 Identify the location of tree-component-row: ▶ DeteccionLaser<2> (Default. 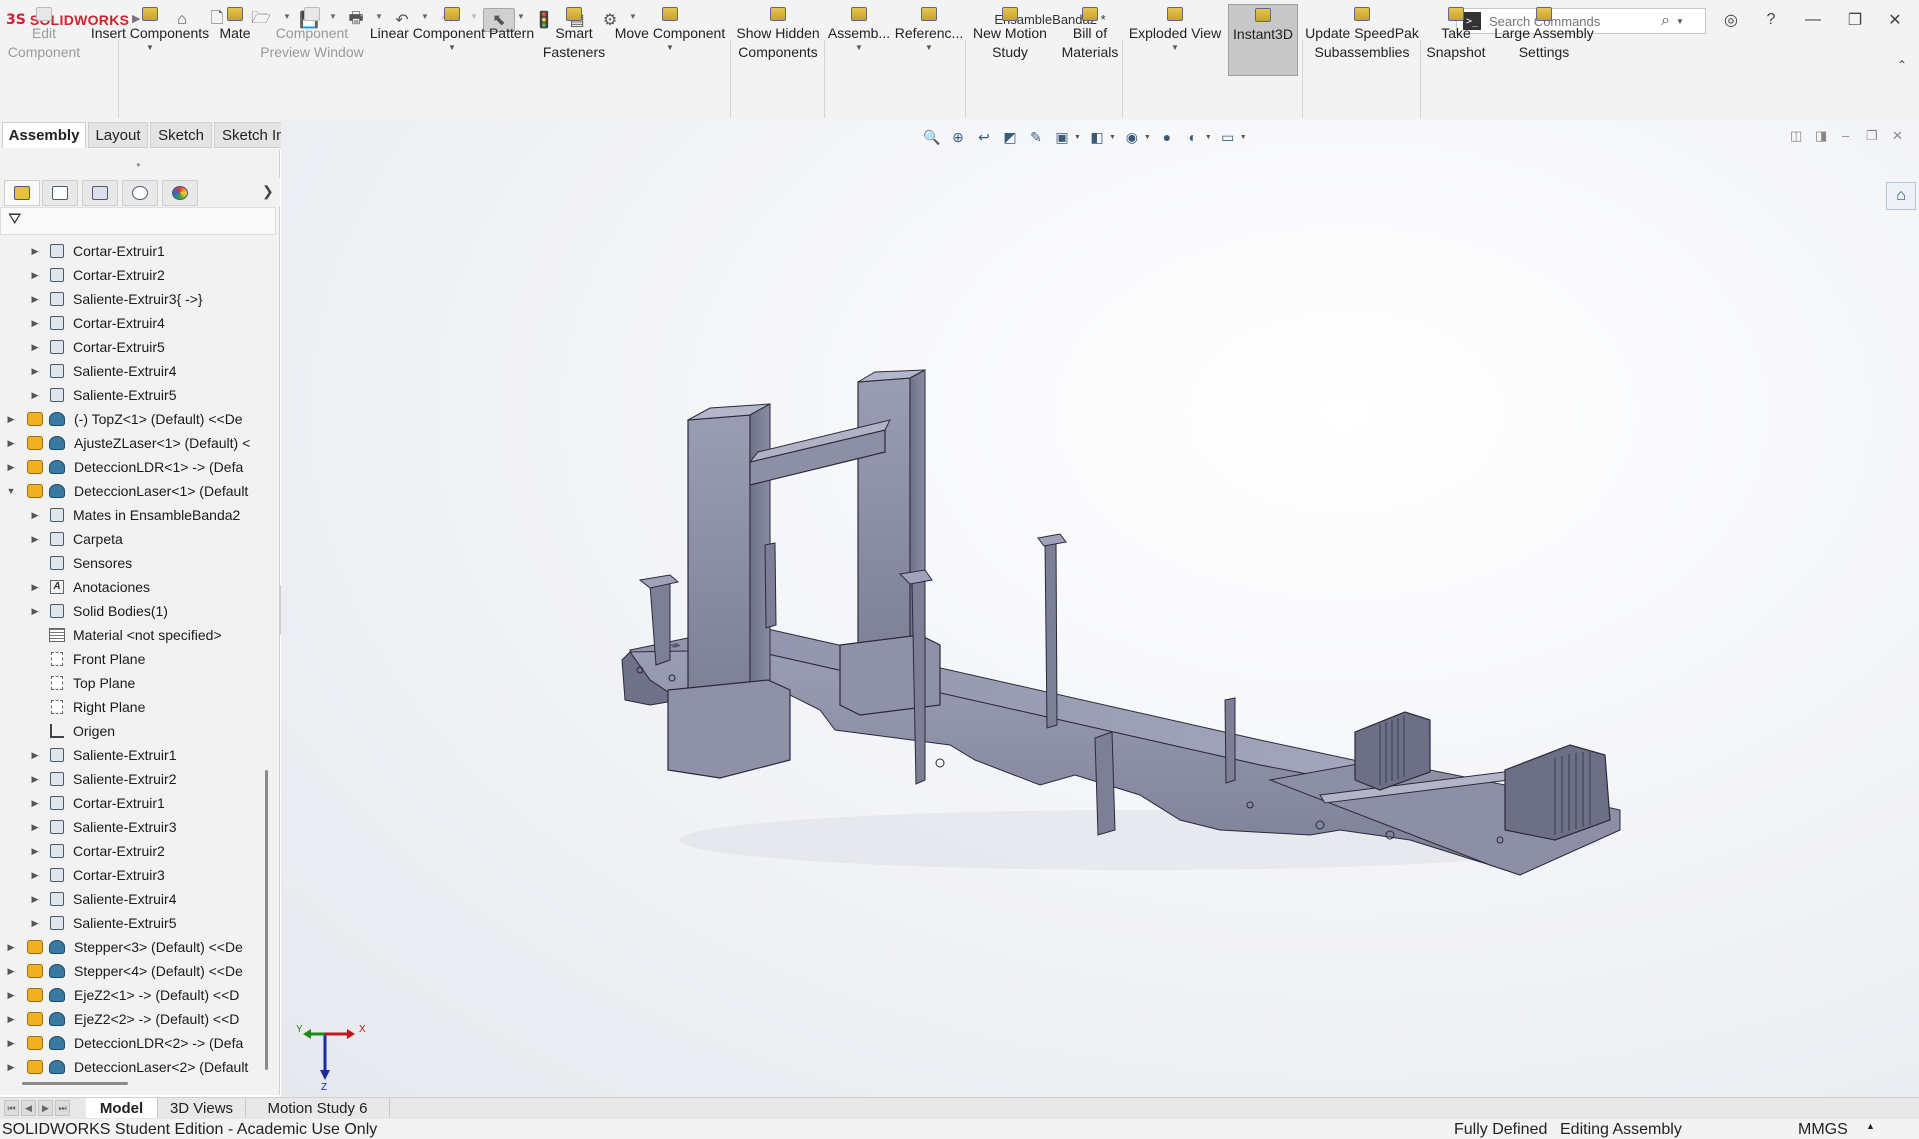
(131, 1067).